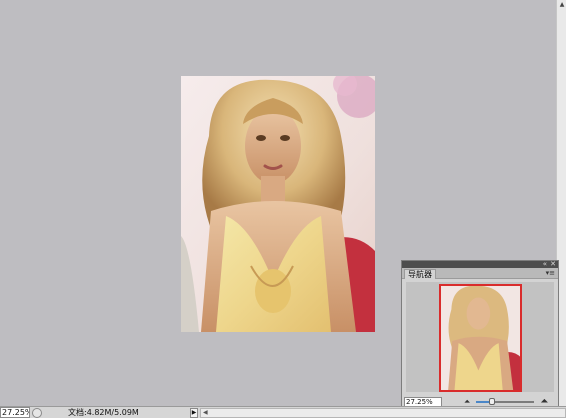 The width and height of the screenshot is (566, 418). What do you see at coordinates (37, 412) in the screenshot?
I see `status-options-icon` at bounding box center [37, 412].